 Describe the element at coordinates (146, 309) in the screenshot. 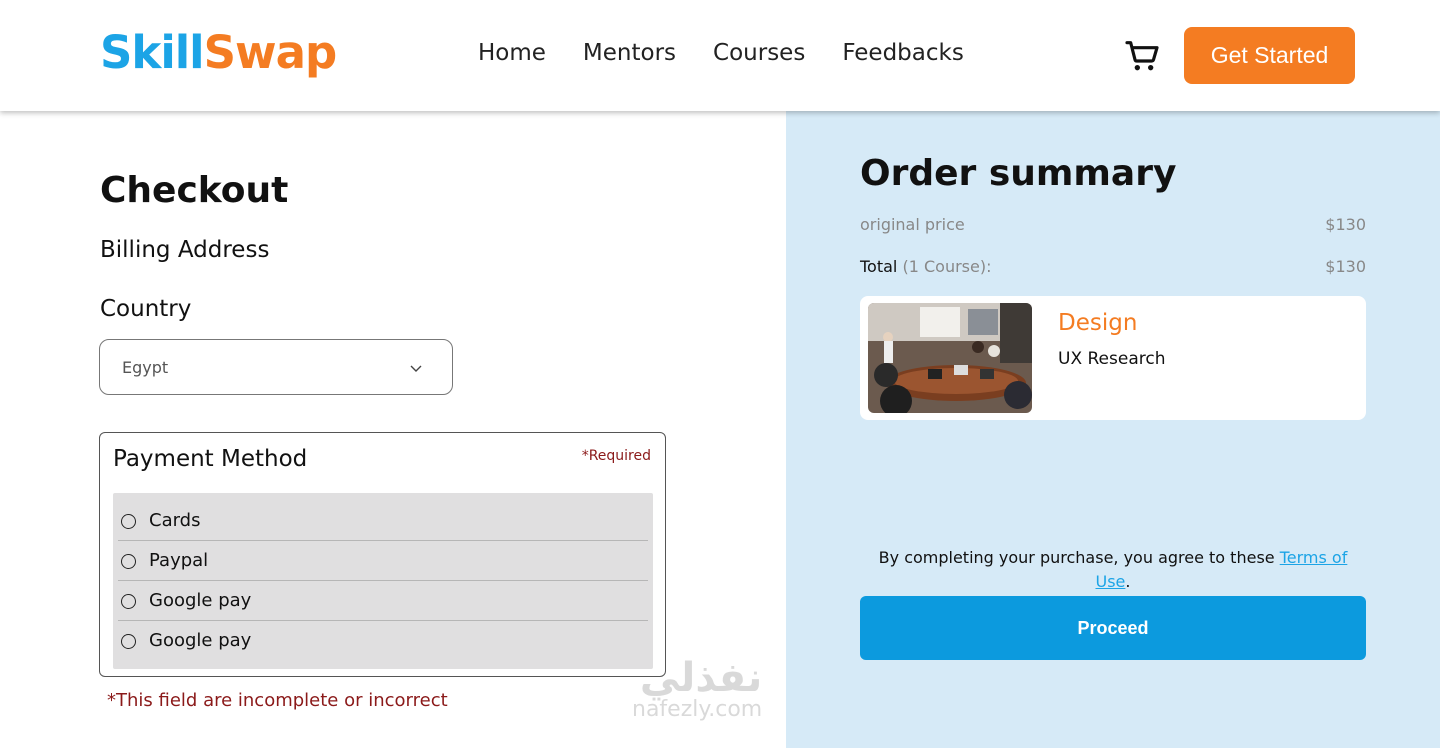

I see `country-label: Country` at that location.